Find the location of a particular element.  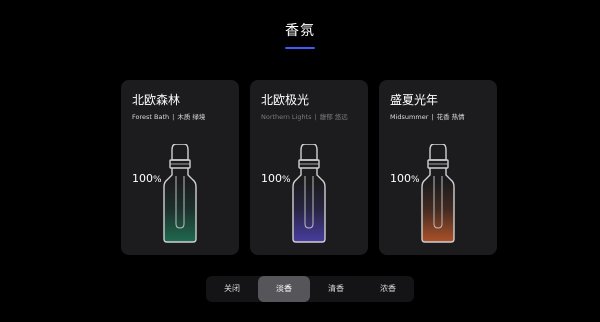

page-title: 香氛 is located at coordinates (300, 31).